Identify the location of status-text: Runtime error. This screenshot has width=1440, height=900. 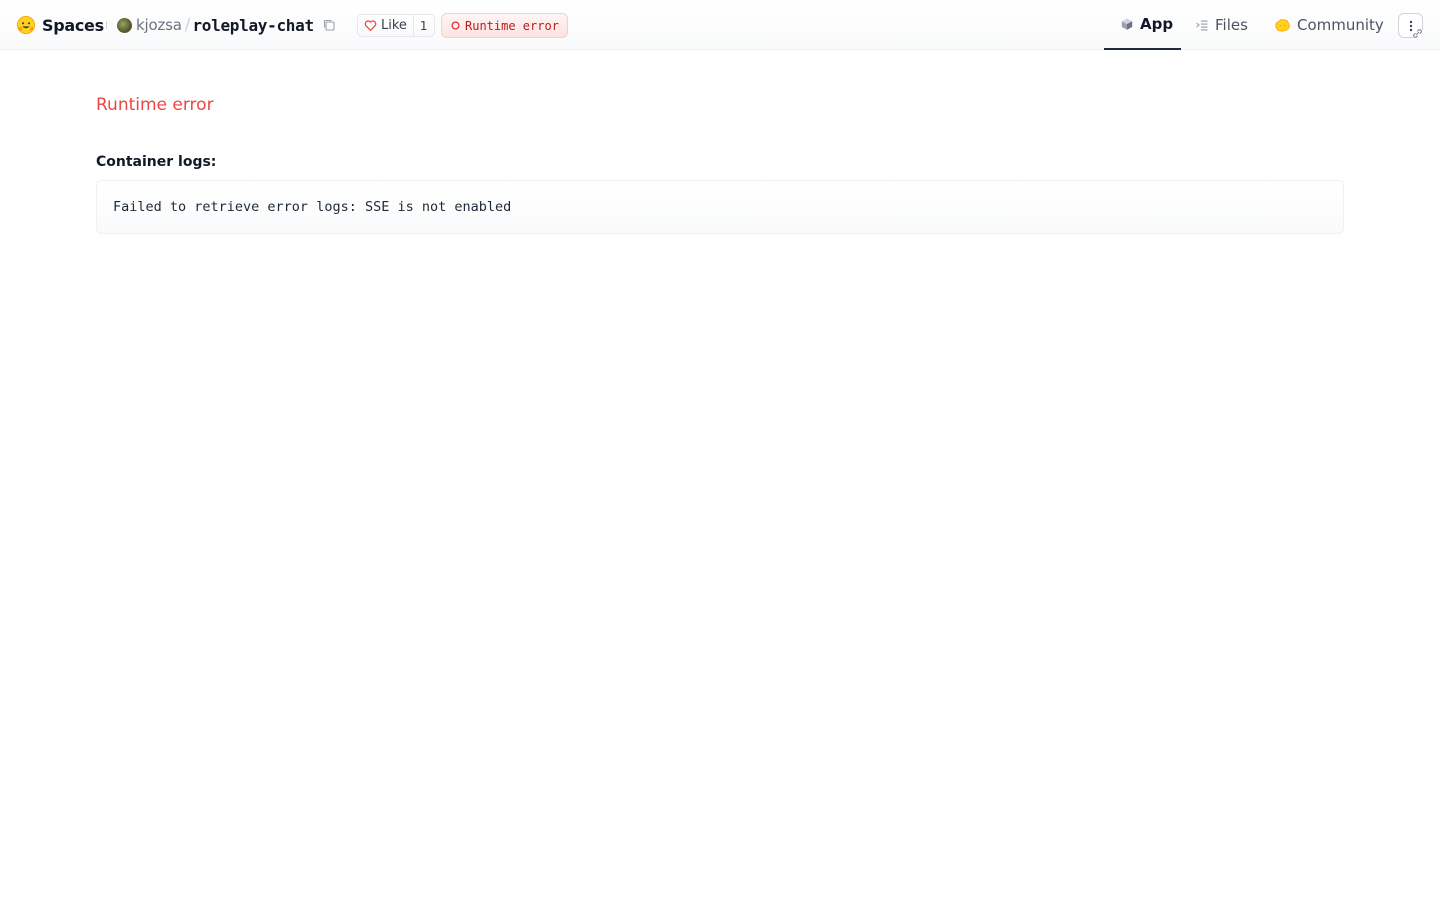
(512, 25).